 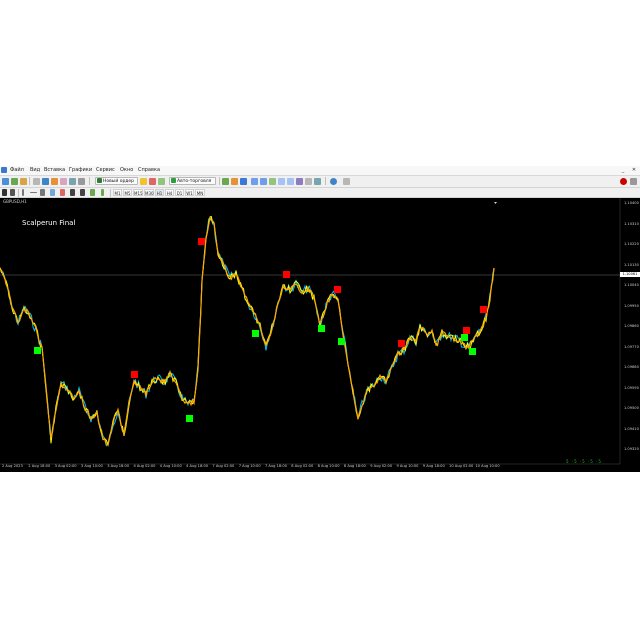 What do you see at coordinates (159, 192) in the screenshot?
I see `timeframe-h1: H1` at bounding box center [159, 192].